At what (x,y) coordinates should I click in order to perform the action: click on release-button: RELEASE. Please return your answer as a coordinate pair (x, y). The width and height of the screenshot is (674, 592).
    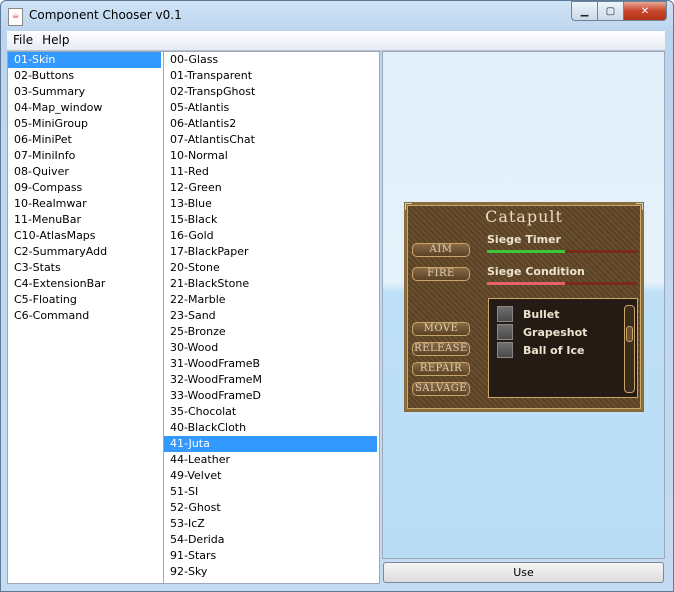
    Looking at the image, I should click on (441, 349).